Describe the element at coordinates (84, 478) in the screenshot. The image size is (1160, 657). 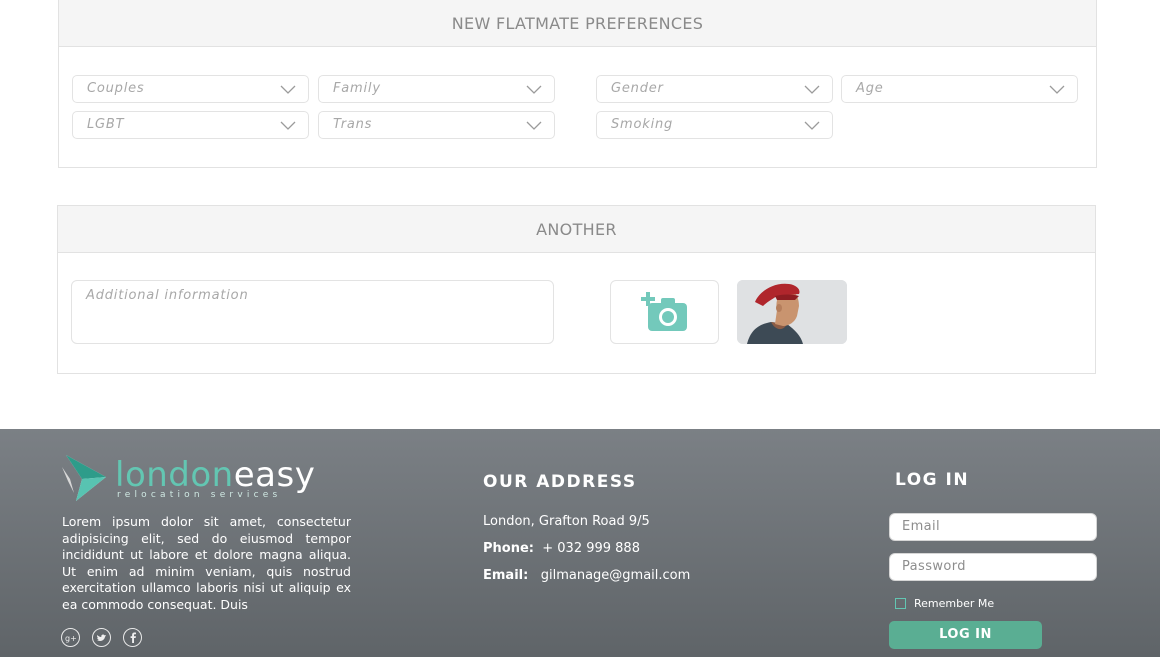
I see `paper-plane-logo-icon` at that location.